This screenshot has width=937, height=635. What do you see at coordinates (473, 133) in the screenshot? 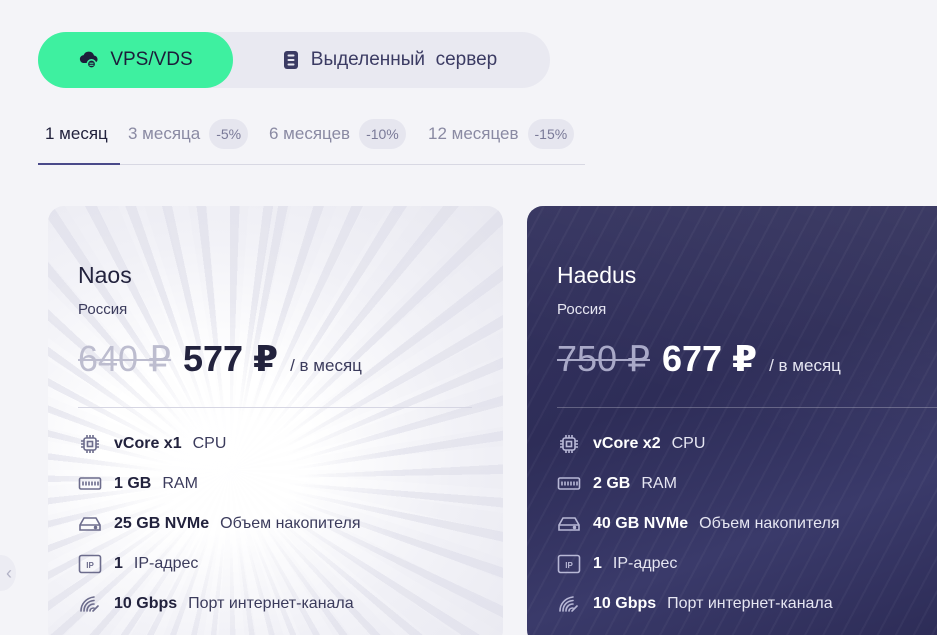
I see `tab-label: 12 месяцев` at bounding box center [473, 133].